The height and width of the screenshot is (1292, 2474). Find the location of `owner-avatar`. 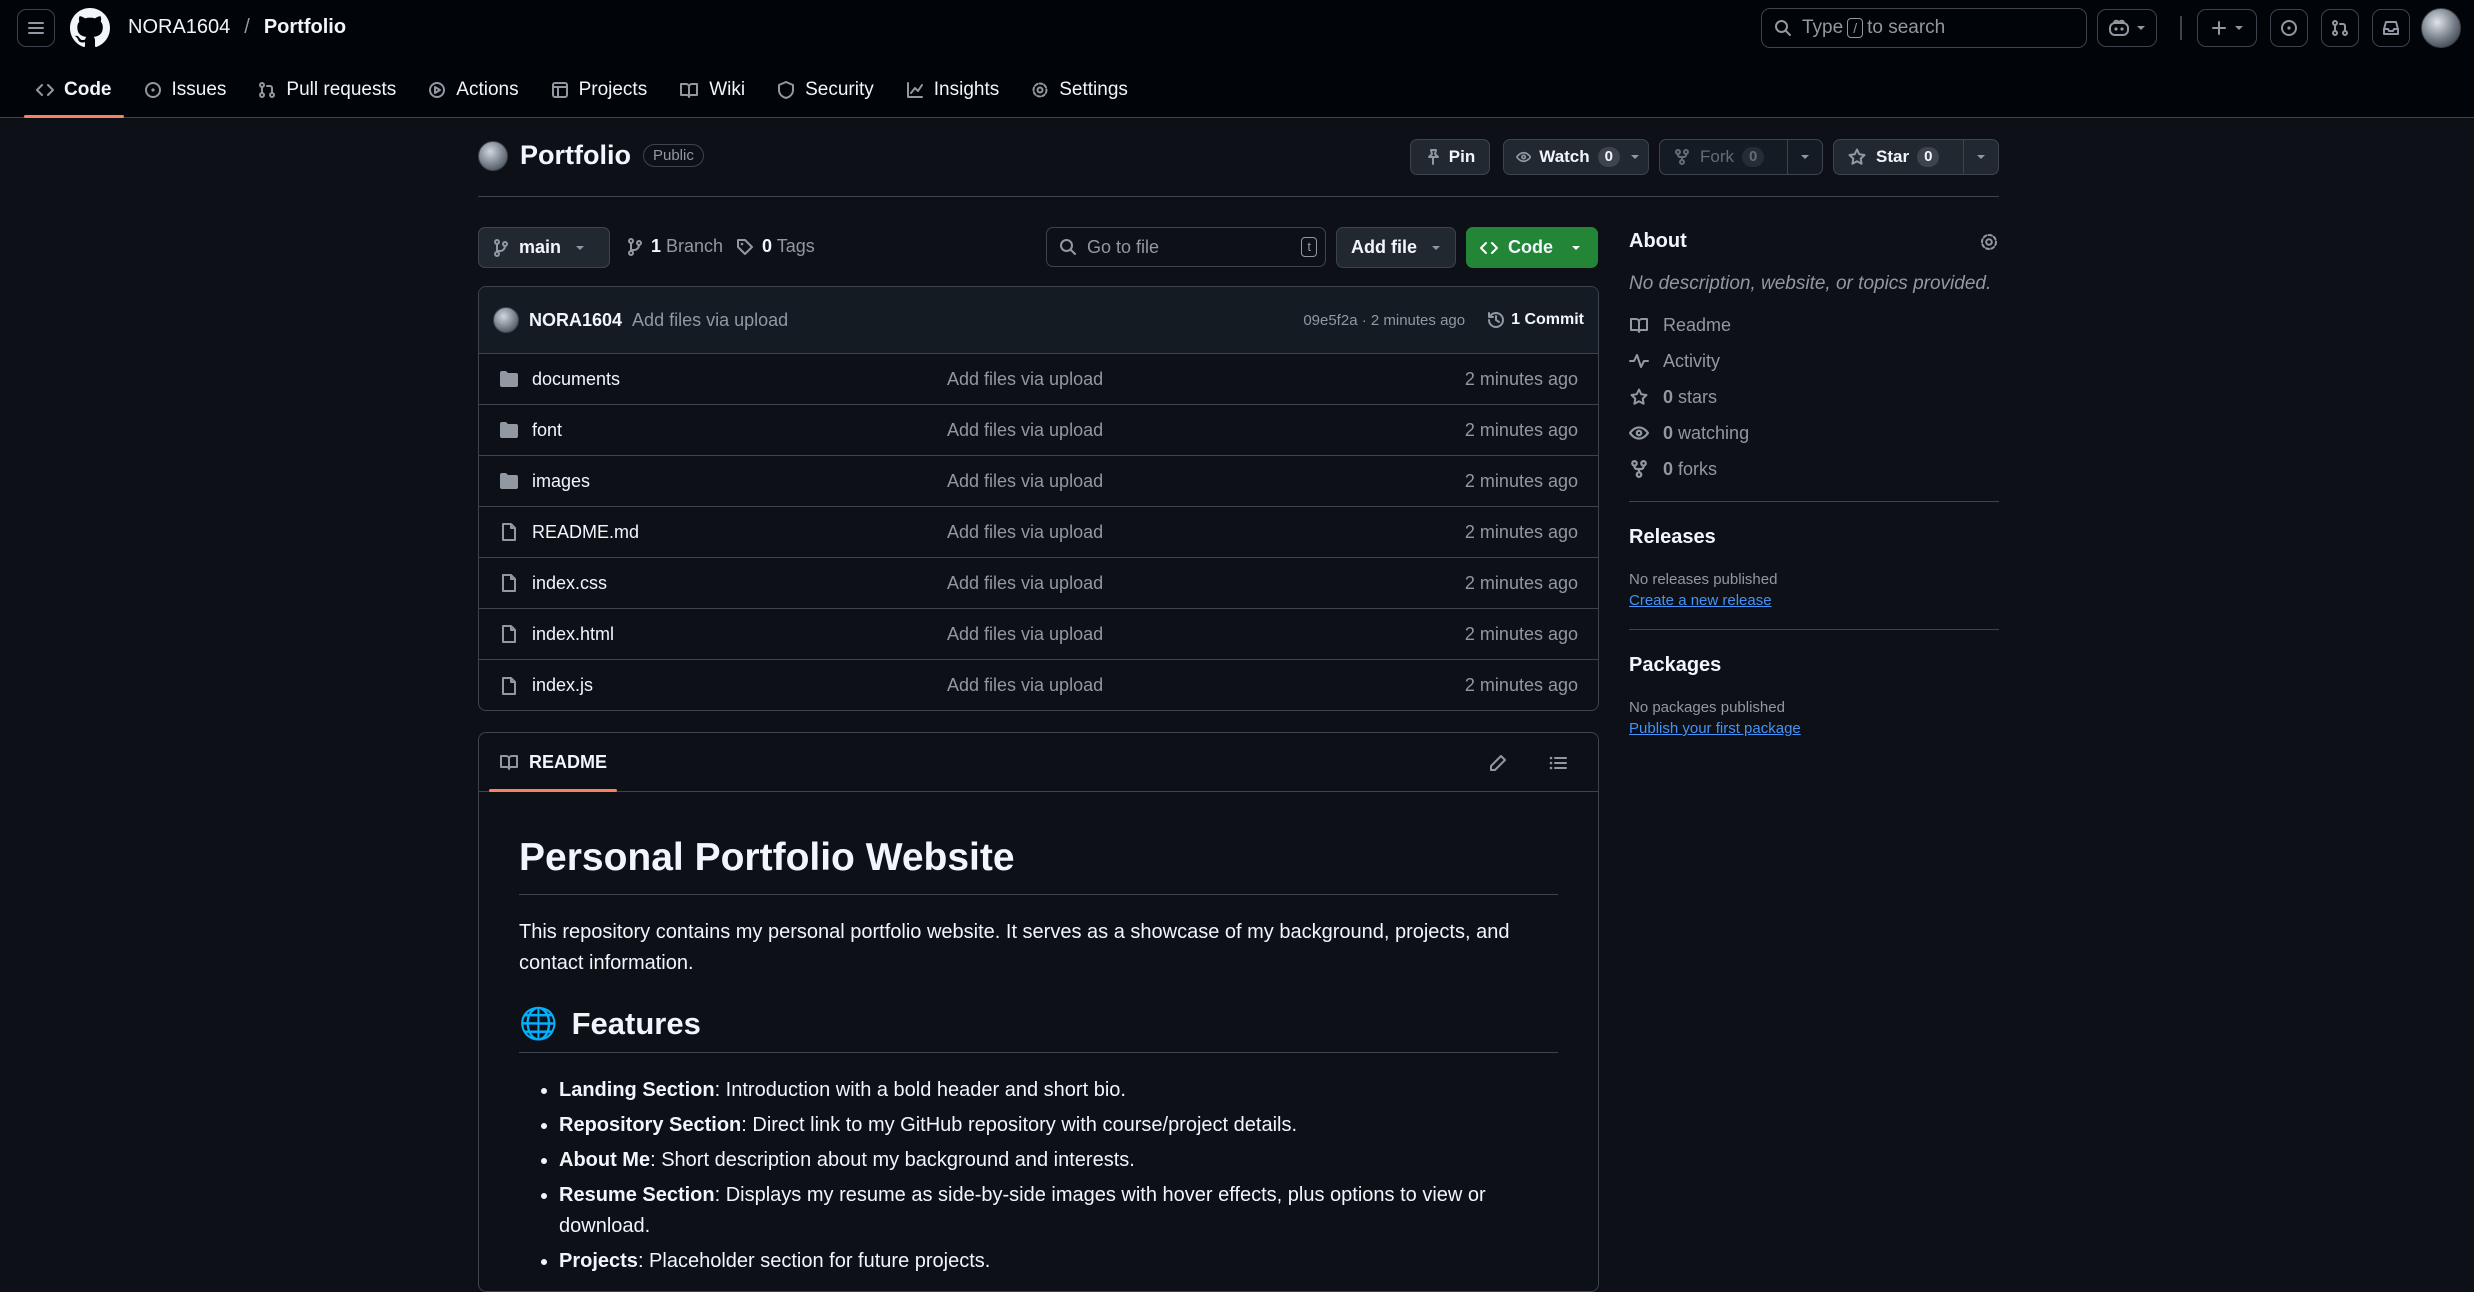

owner-avatar is located at coordinates (493, 155).